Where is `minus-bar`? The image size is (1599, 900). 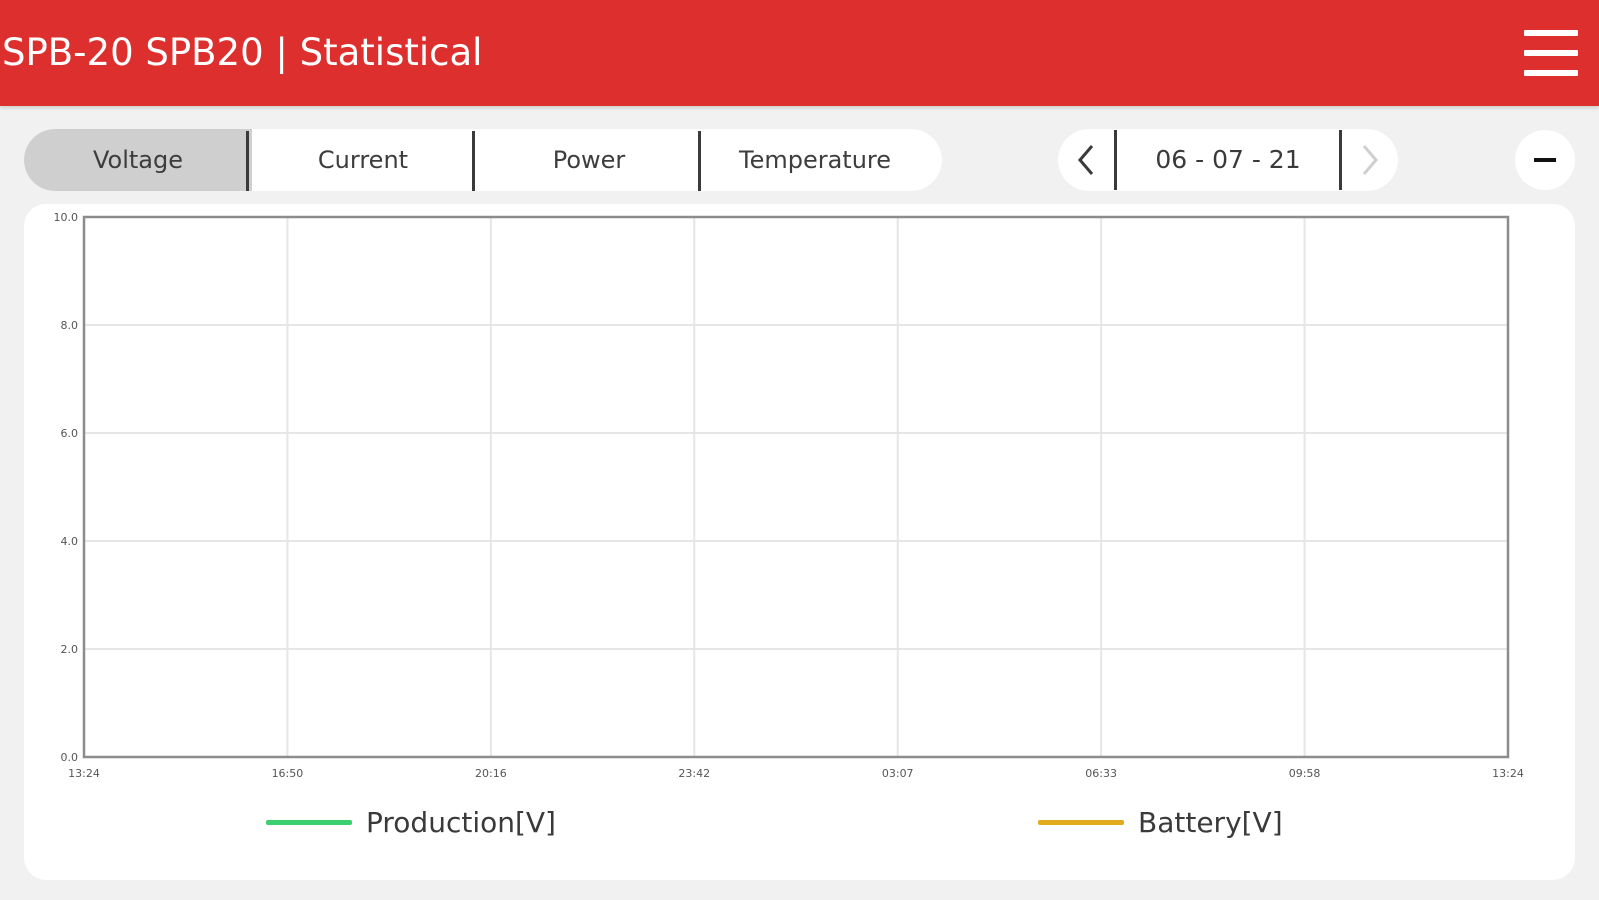
minus-bar is located at coordinates (1545, 160).